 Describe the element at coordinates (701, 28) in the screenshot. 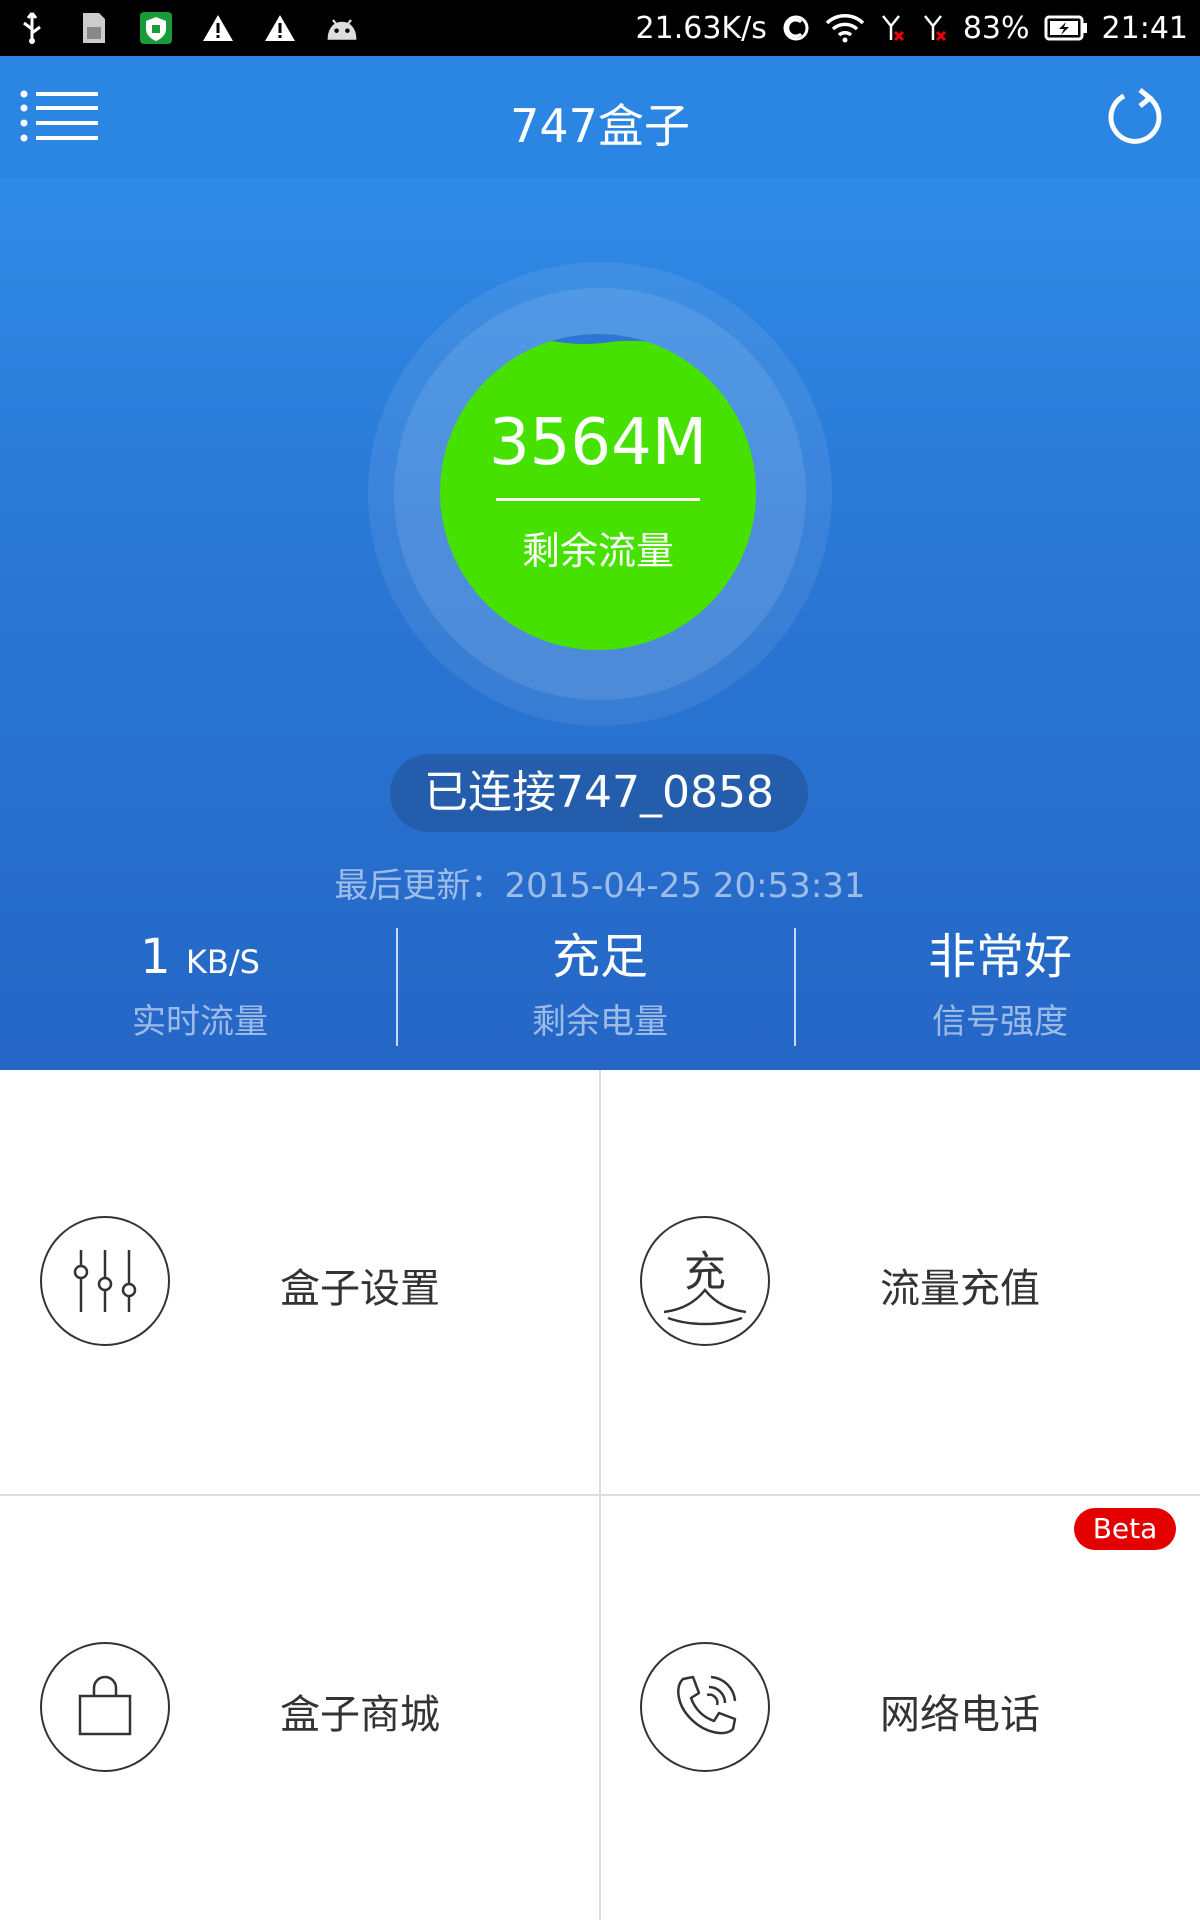

I see `net-speed: 21.63K/s` at that location.